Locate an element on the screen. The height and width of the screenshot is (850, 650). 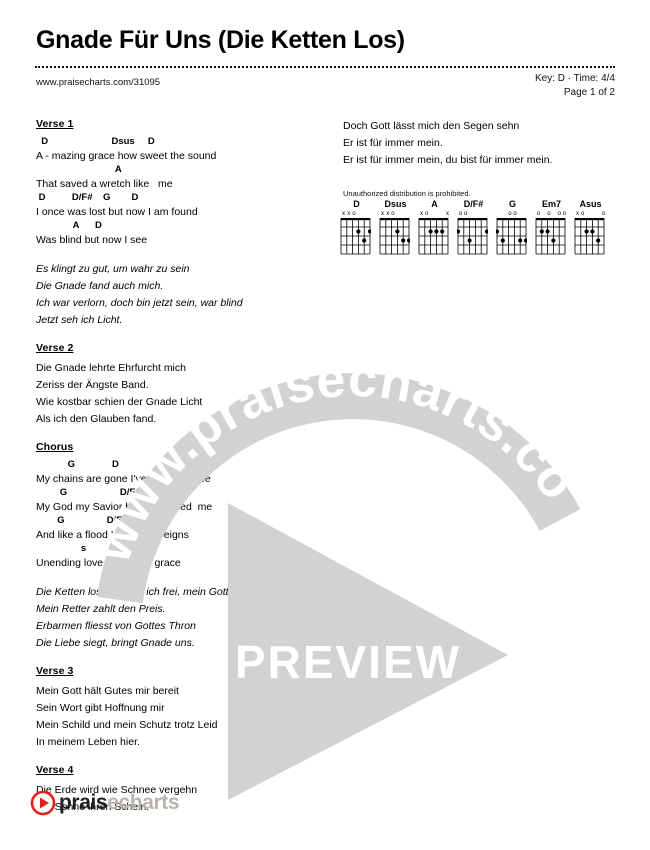
logo-text-light: echarts is located at coordinates (143, 802).